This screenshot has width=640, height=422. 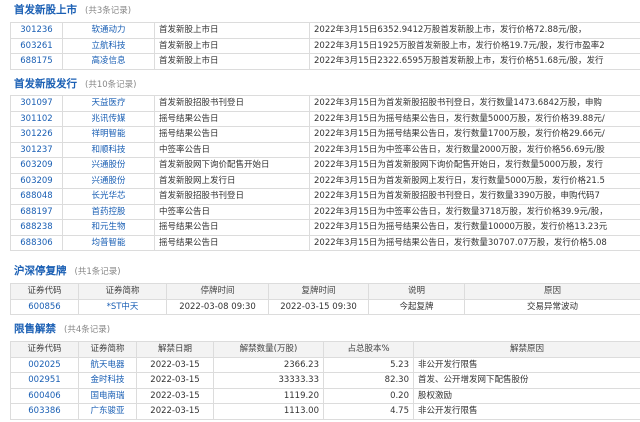 What do you see at coordinates (36, 211) in the screenshot?
I see `stock-code-link: 688197` at bounding box center [36, 211].